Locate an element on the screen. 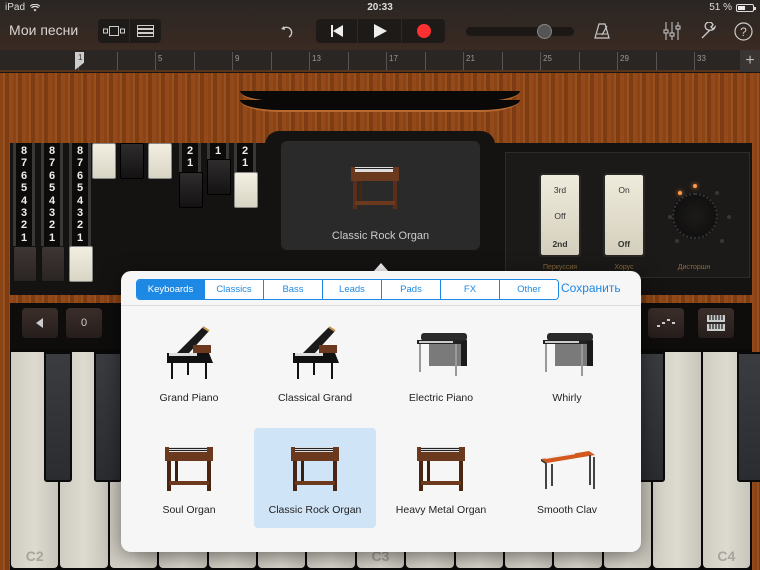  help-icon: ? is located at coordinates (743, 31).